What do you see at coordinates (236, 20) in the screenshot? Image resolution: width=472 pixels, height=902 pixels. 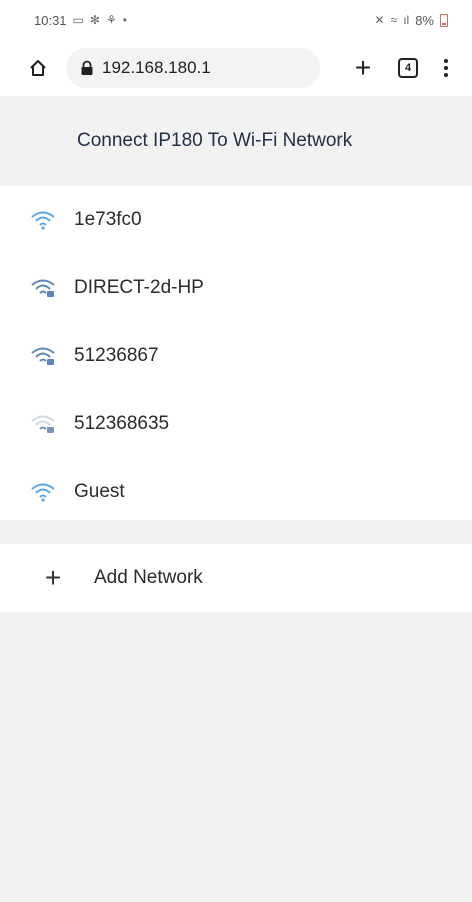 I see `status-bar: 10:31 ▭ ✻ ⚘ • ✕ ≈ ıl 8%` at bounding box center [236, 20].